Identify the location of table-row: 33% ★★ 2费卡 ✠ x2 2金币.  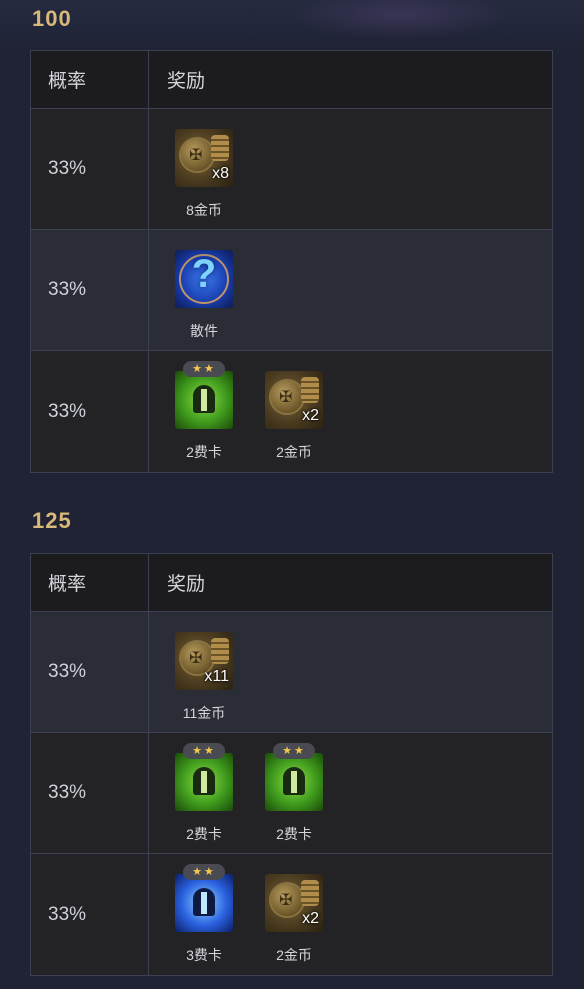
(291, 411).